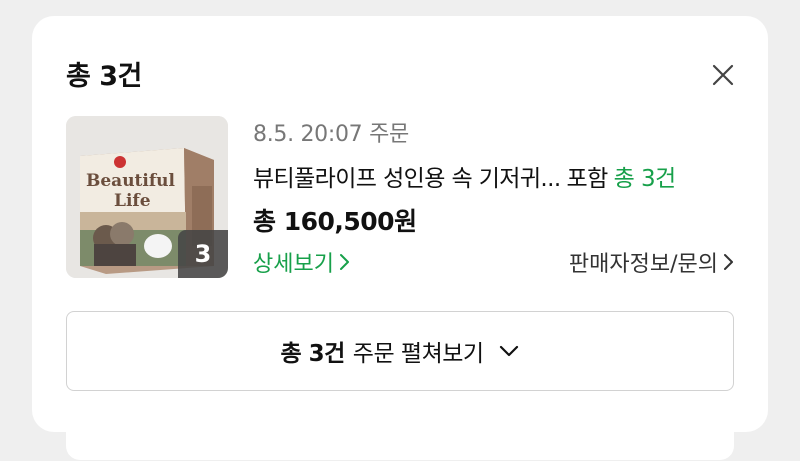  What do you see at coordinates (643, 264) in the screenshot?
I see `seller-info-label: 판매자정보/문의` at bounding box center [643, 264].